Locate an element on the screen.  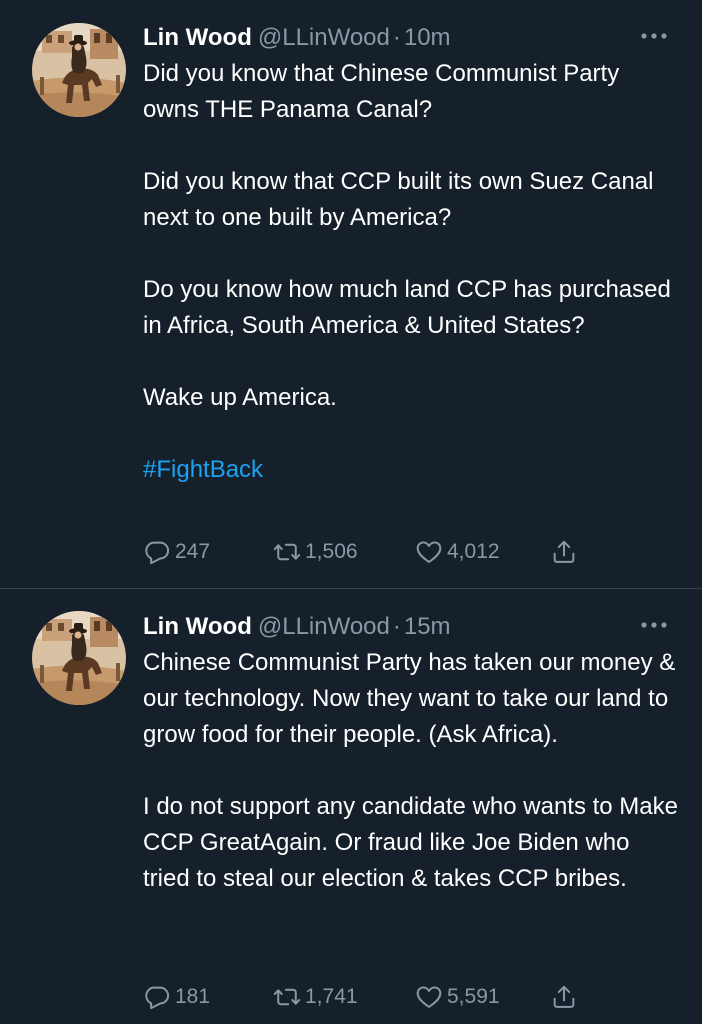
tweet-paragraph: Wake up America. is located at coordinates (240, 397).